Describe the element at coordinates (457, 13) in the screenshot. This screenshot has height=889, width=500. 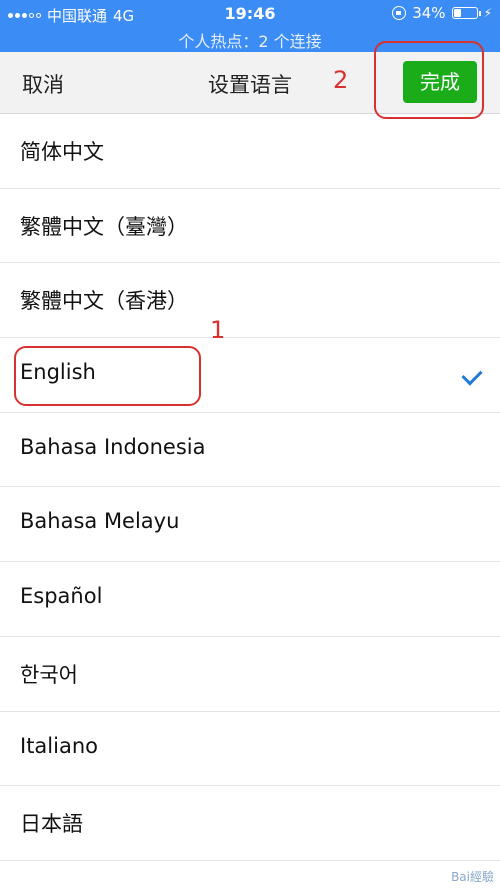
I see `battery-fill` at that location.